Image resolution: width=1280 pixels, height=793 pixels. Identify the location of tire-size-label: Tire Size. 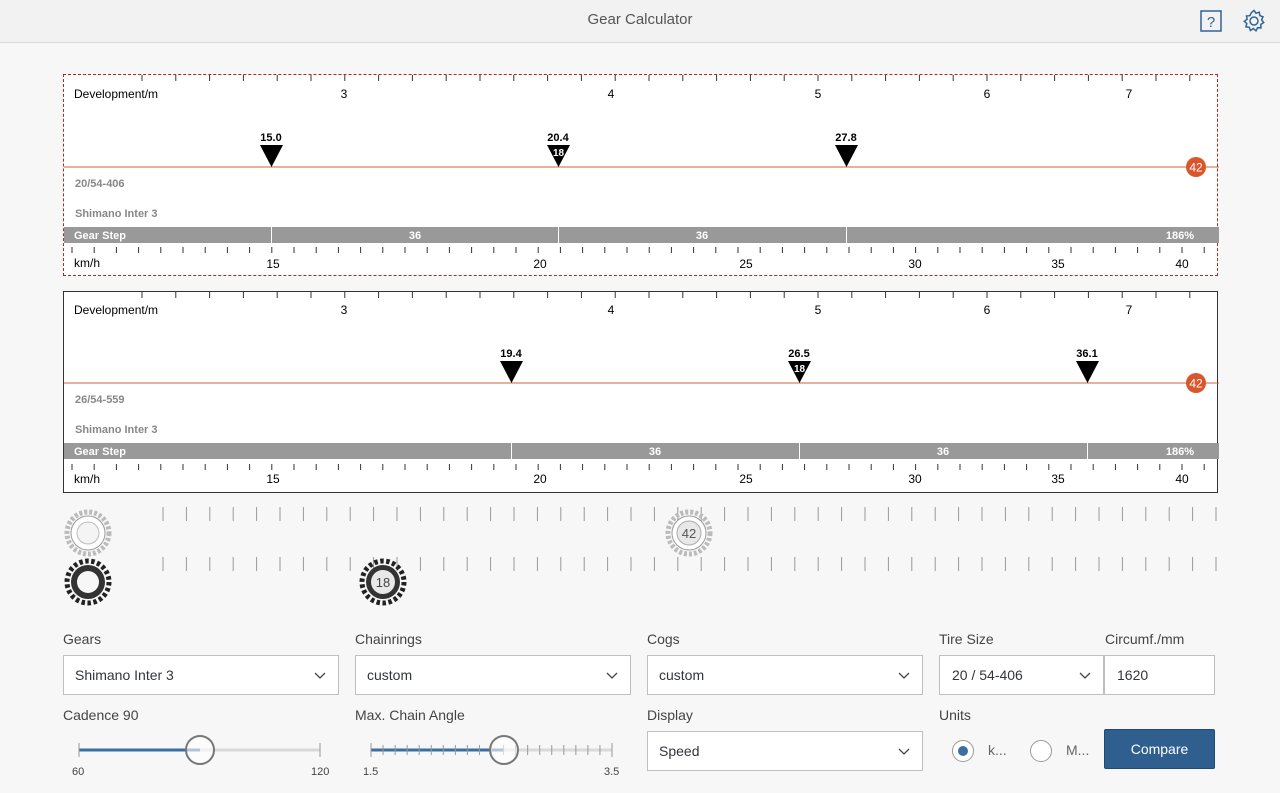
(966, 639).